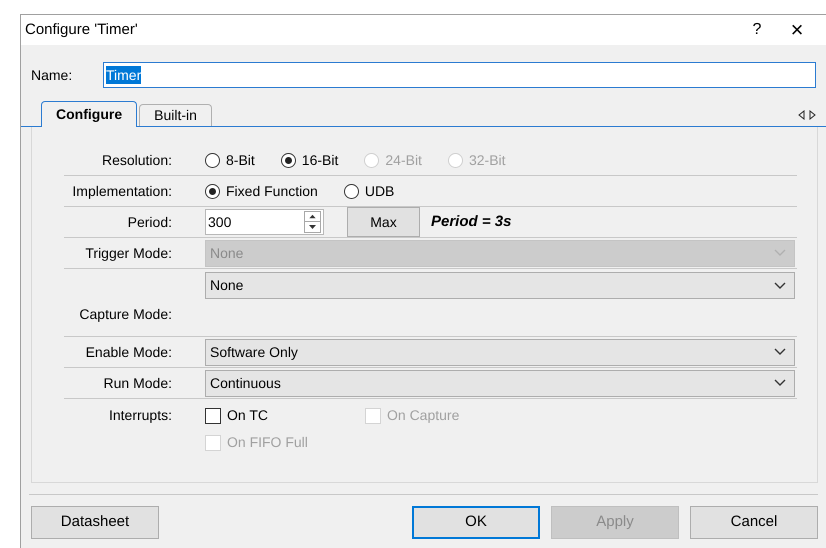  What do you see at coordinates (138, 383) in the screenshot?
I see `field-label: Run Mode:` at bounding box center [138, 383].